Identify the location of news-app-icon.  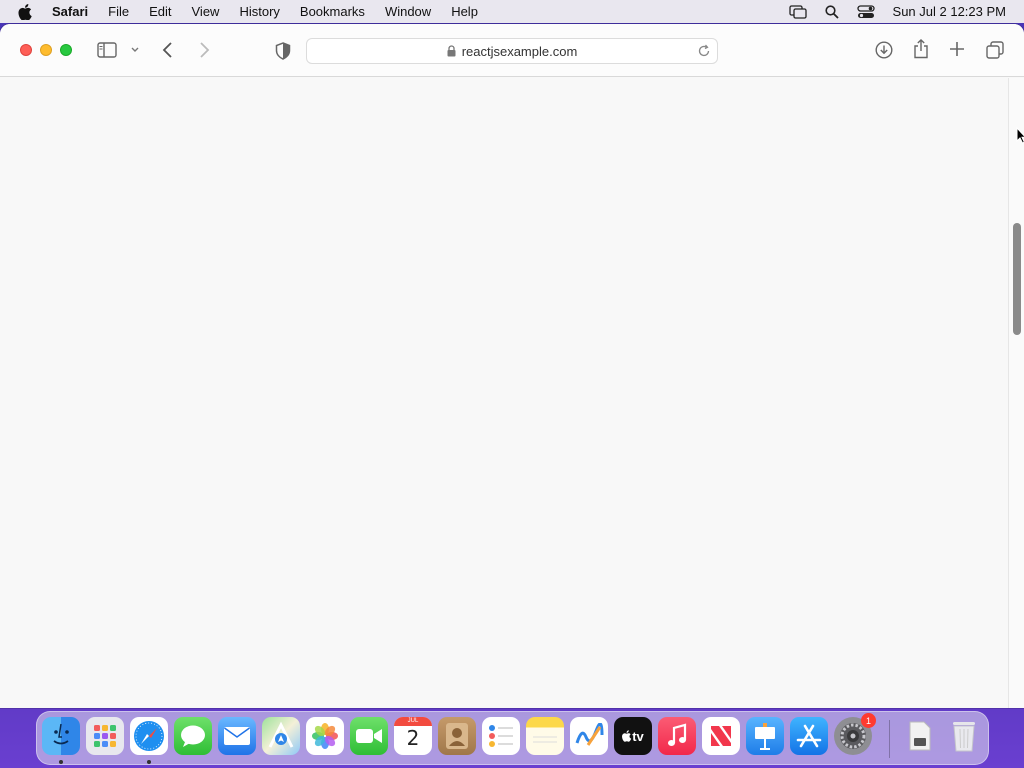
(721, 736).